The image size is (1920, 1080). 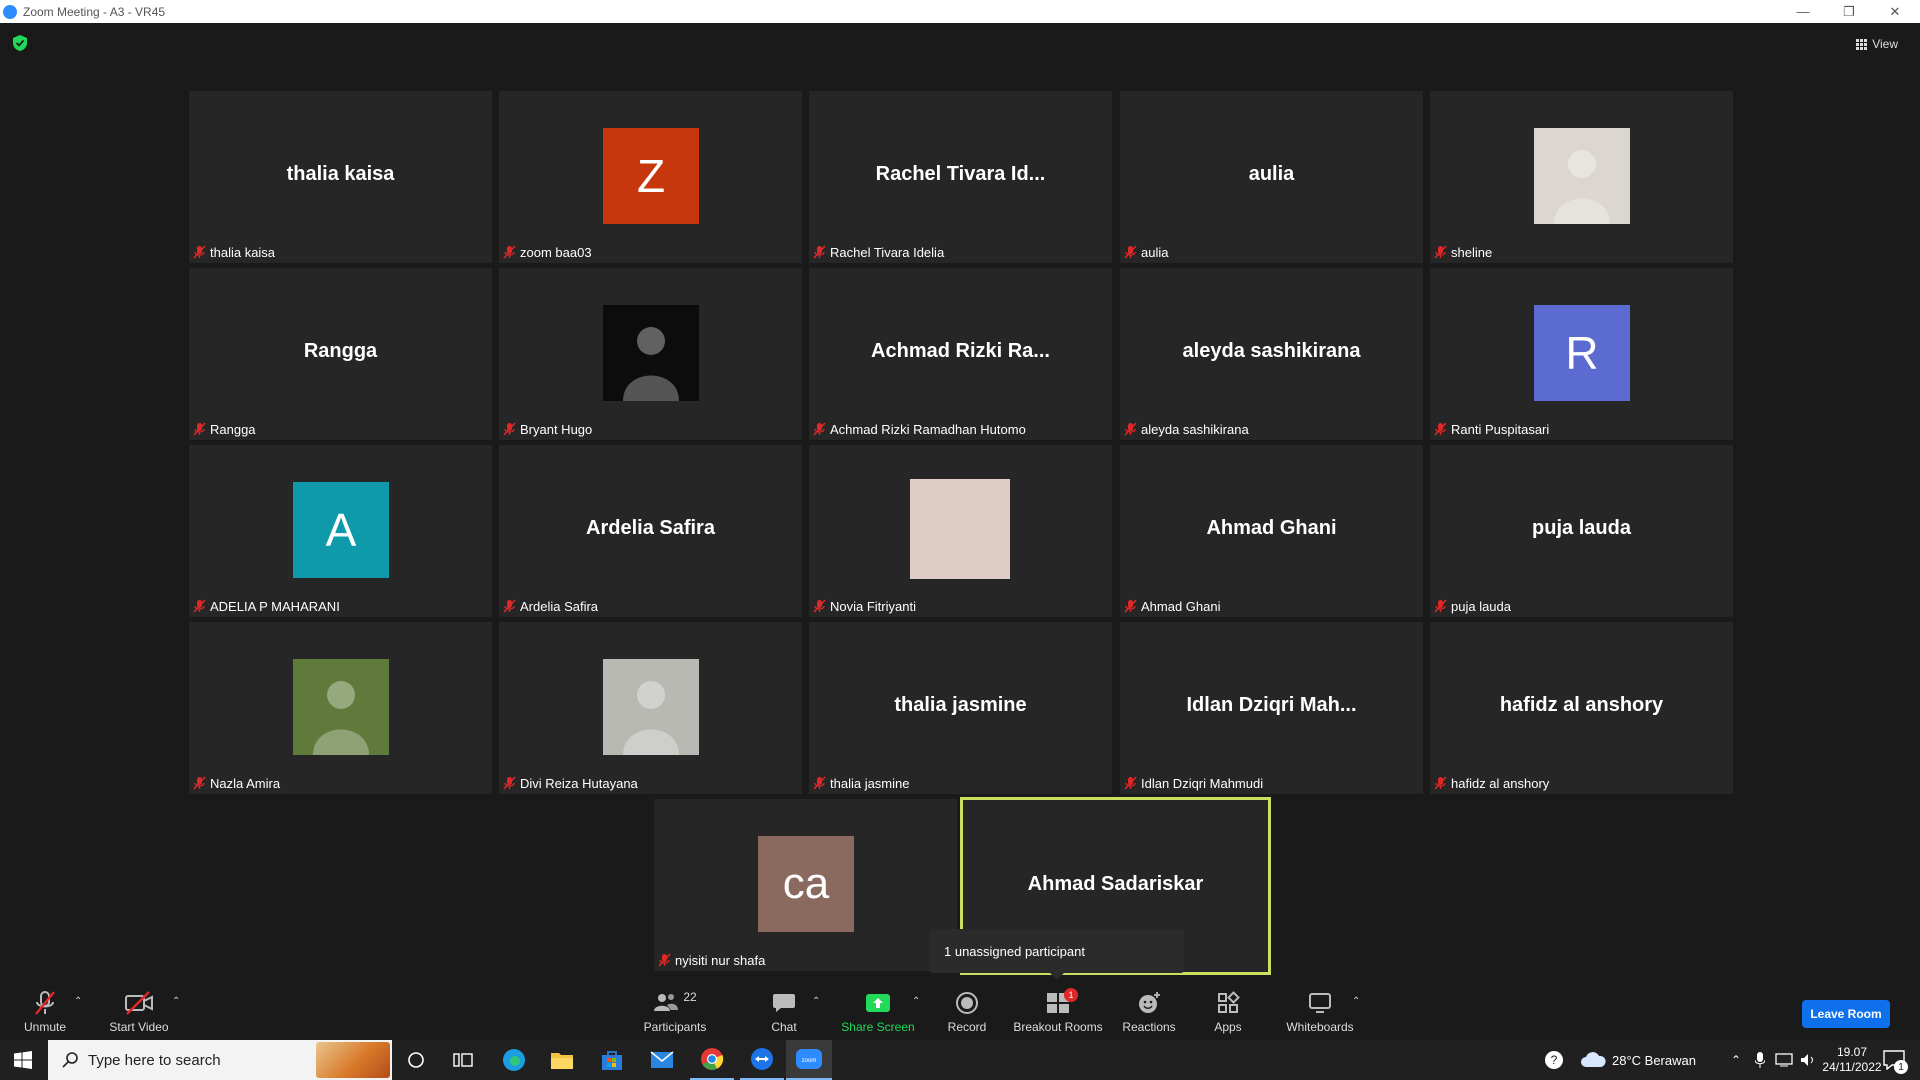 I want to click on participant-name-label: Rangga, so click(x=224, y=429).